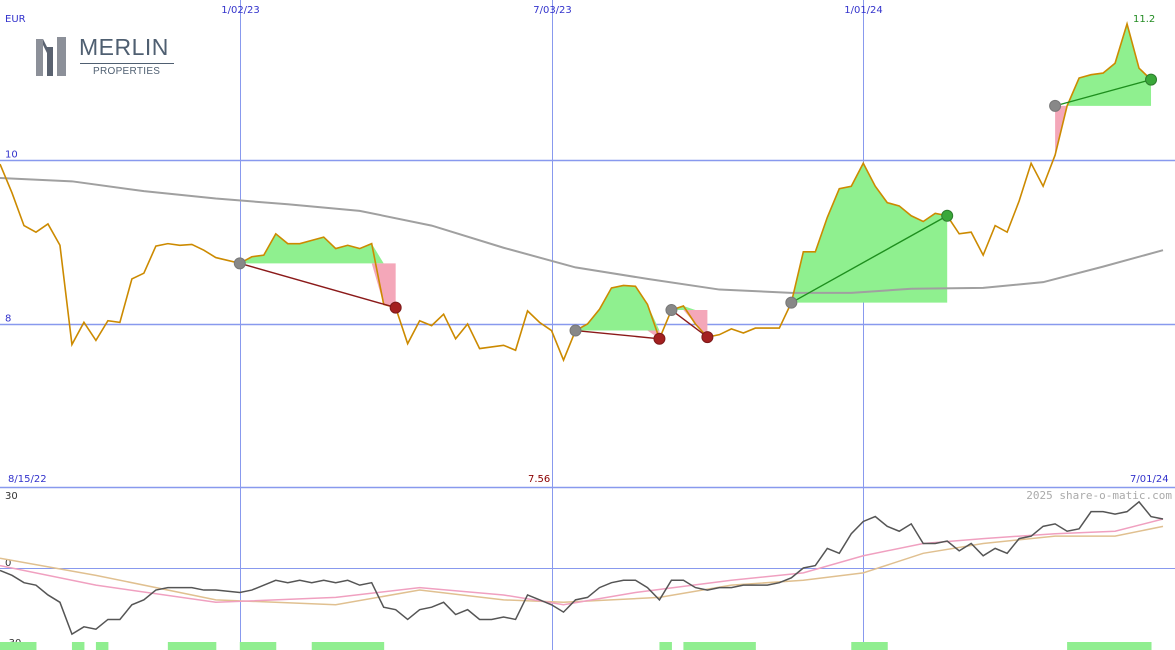 The image size is (1175, 650). What do you see at coordinates (15, 19) in the screenshot?
I see `currency-label: EUR` at bounding box center [15, 19].